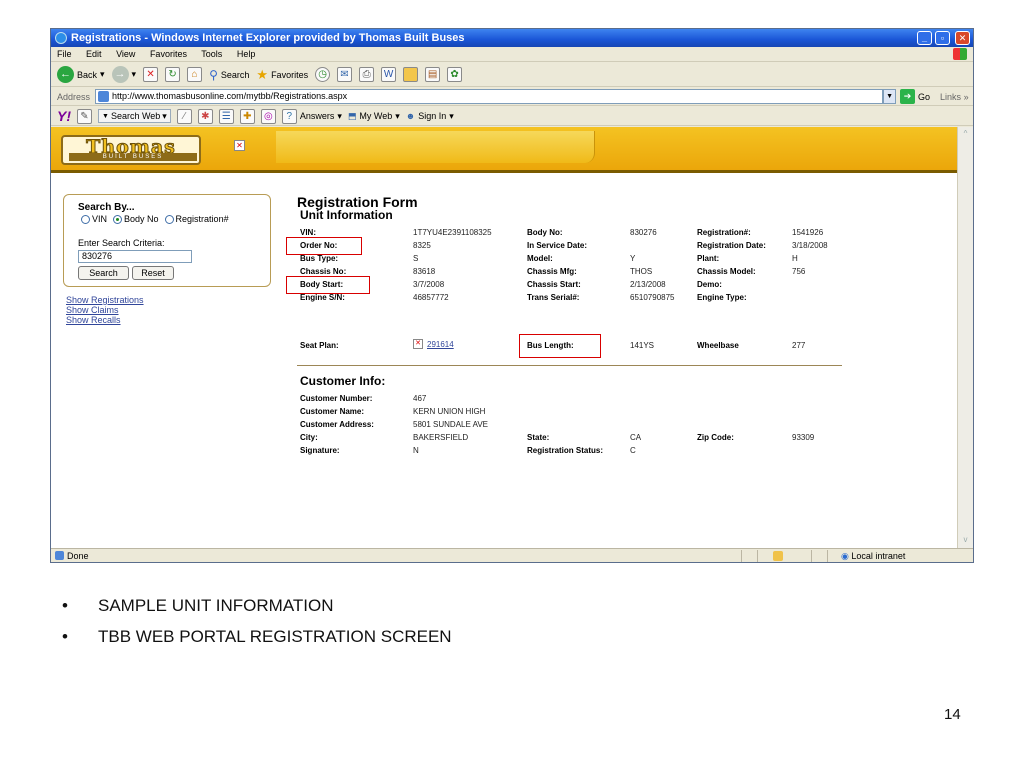  Describe the element at coordinates (545, 232) in the screenshot. I see `body-no-label: Body No:` at that location.